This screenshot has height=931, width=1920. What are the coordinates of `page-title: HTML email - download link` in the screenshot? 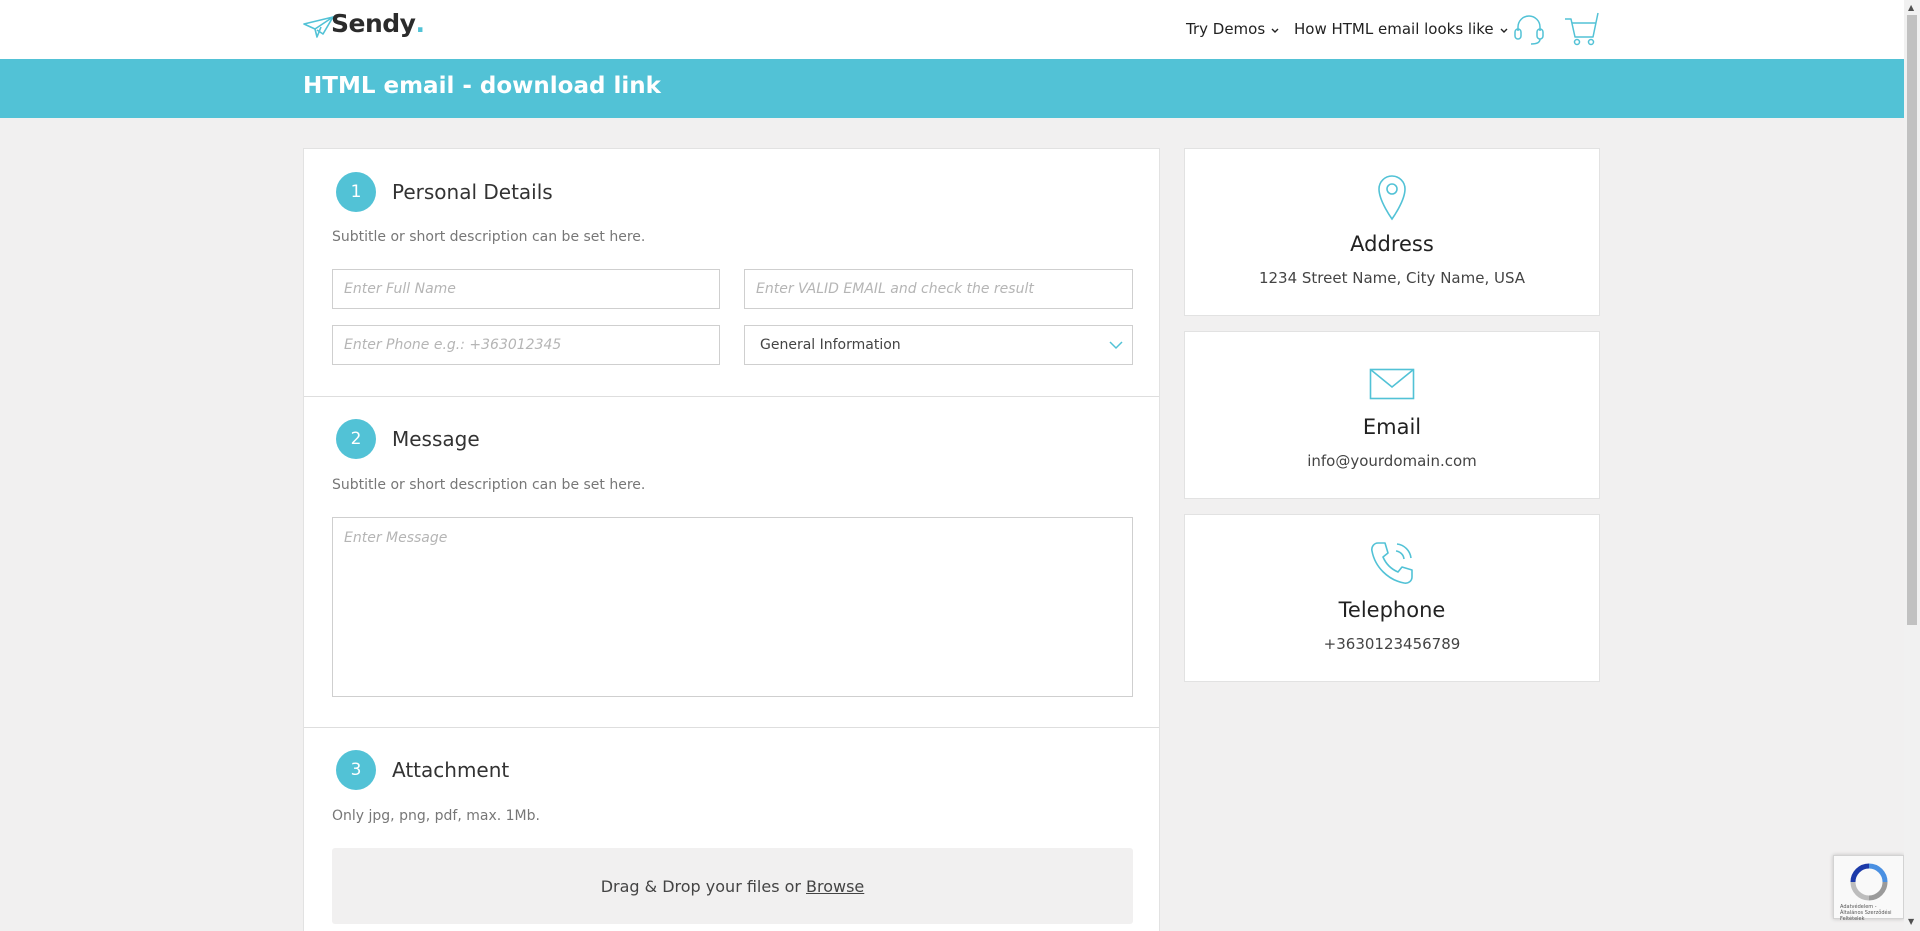 It's located at (482, 86).